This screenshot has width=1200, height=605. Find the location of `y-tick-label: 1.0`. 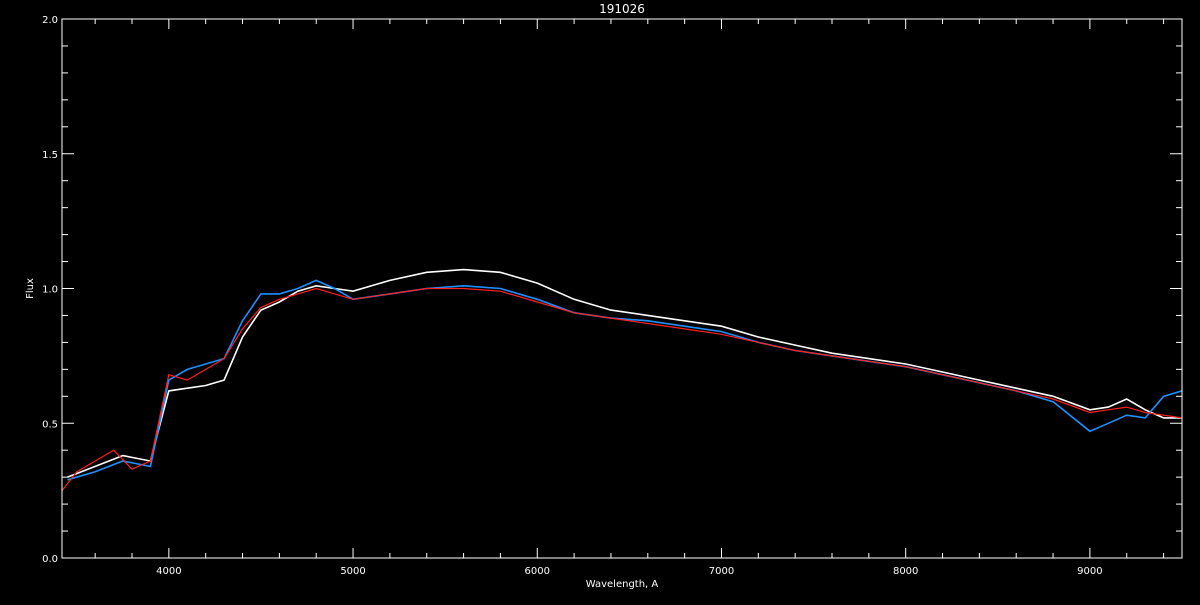

y-tick-label: 1.0 is located at coordinates (50, 290).